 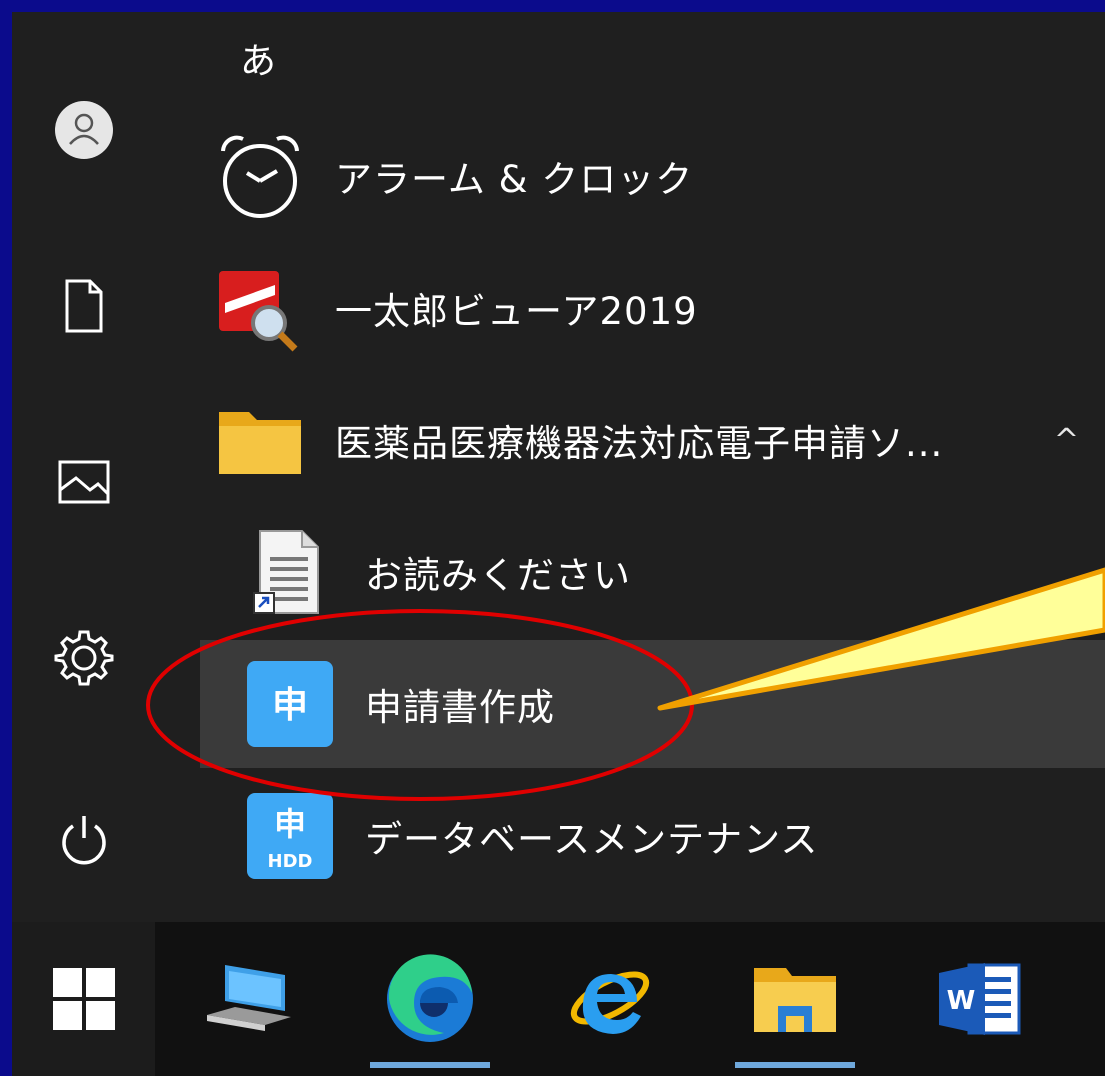 What do you see at coordinates (1066, 440) in the screenshot?
I see `collapse-chevron: ^` at bounding box center [1066, 440].